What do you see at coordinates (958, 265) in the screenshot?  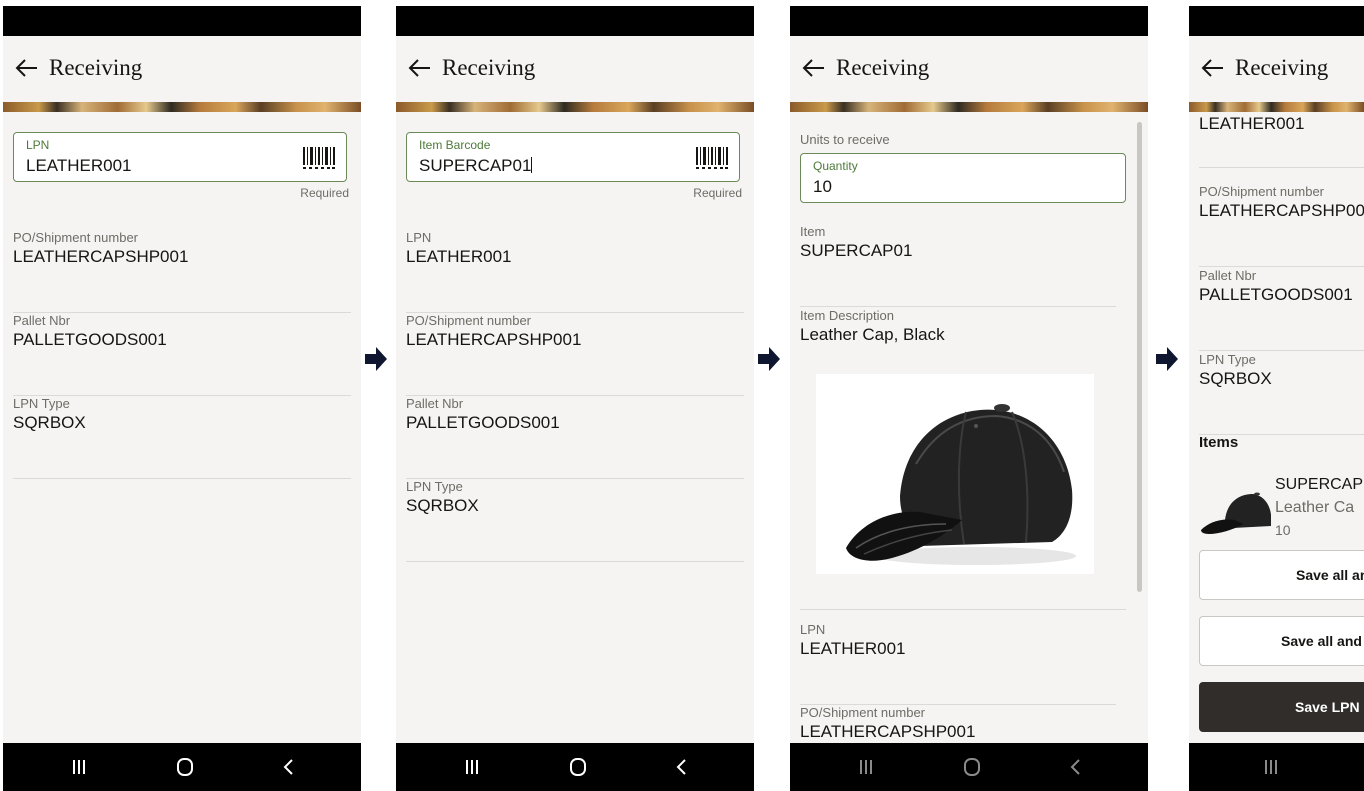 I see `detail-item: Item SUPERCAP01` at bounding box center [958, 265].